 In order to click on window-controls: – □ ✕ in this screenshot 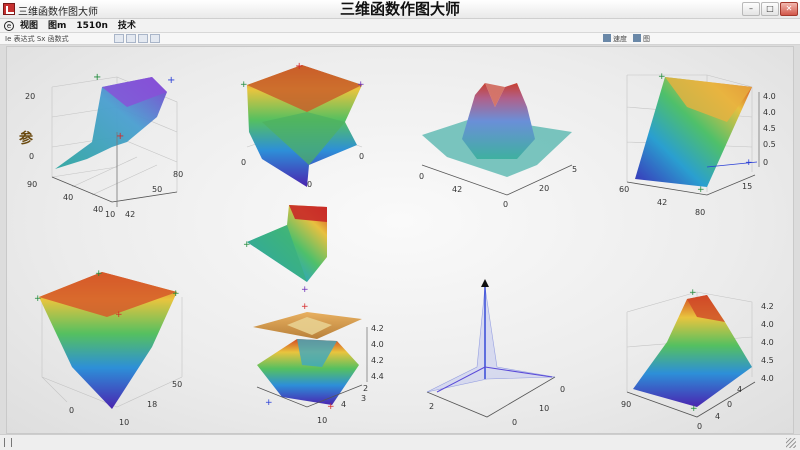, I will do `click(770, 9)`.